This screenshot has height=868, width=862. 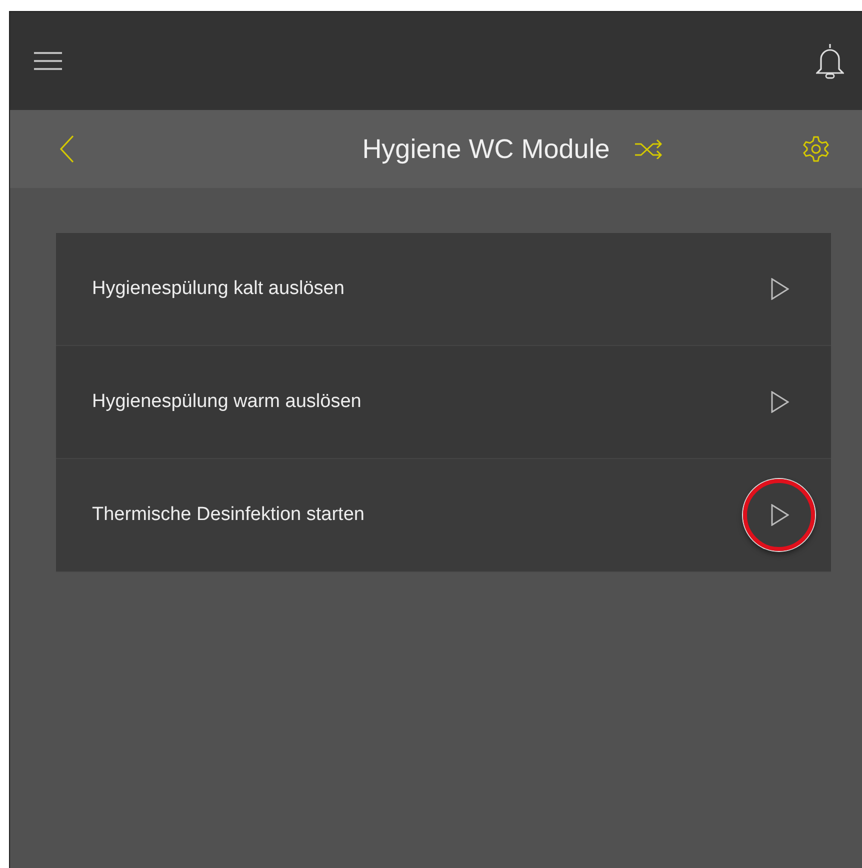 What do you see at coordinates (218, 289) in the screenshot?
I see `action-label: Hygienespülung kalt auslösen` at bounding box center [218, 289].